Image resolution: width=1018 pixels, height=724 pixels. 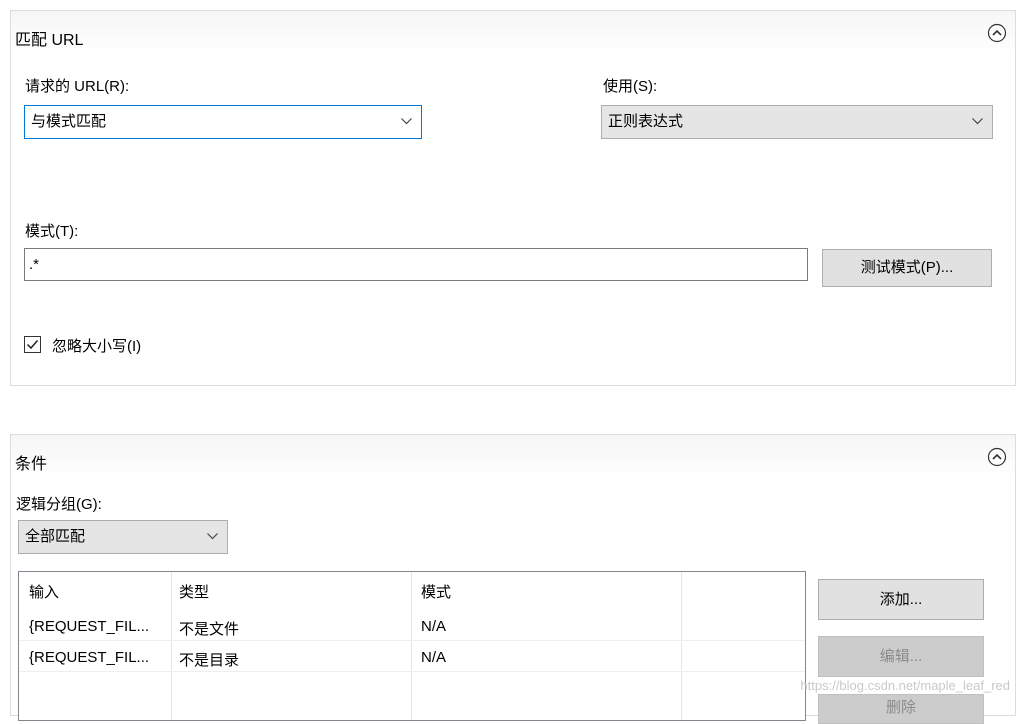 I want to click on column-header-type: 类型, so click(x=194, y=591).